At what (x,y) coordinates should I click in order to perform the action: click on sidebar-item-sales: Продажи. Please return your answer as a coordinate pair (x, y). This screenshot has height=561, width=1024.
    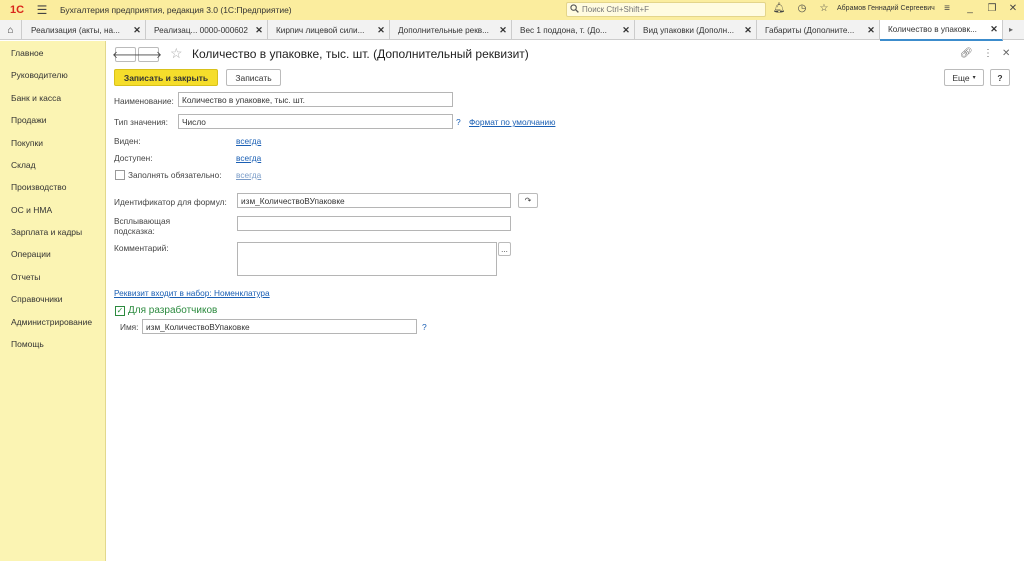
    Looking at the image, I should click on (29, 120).